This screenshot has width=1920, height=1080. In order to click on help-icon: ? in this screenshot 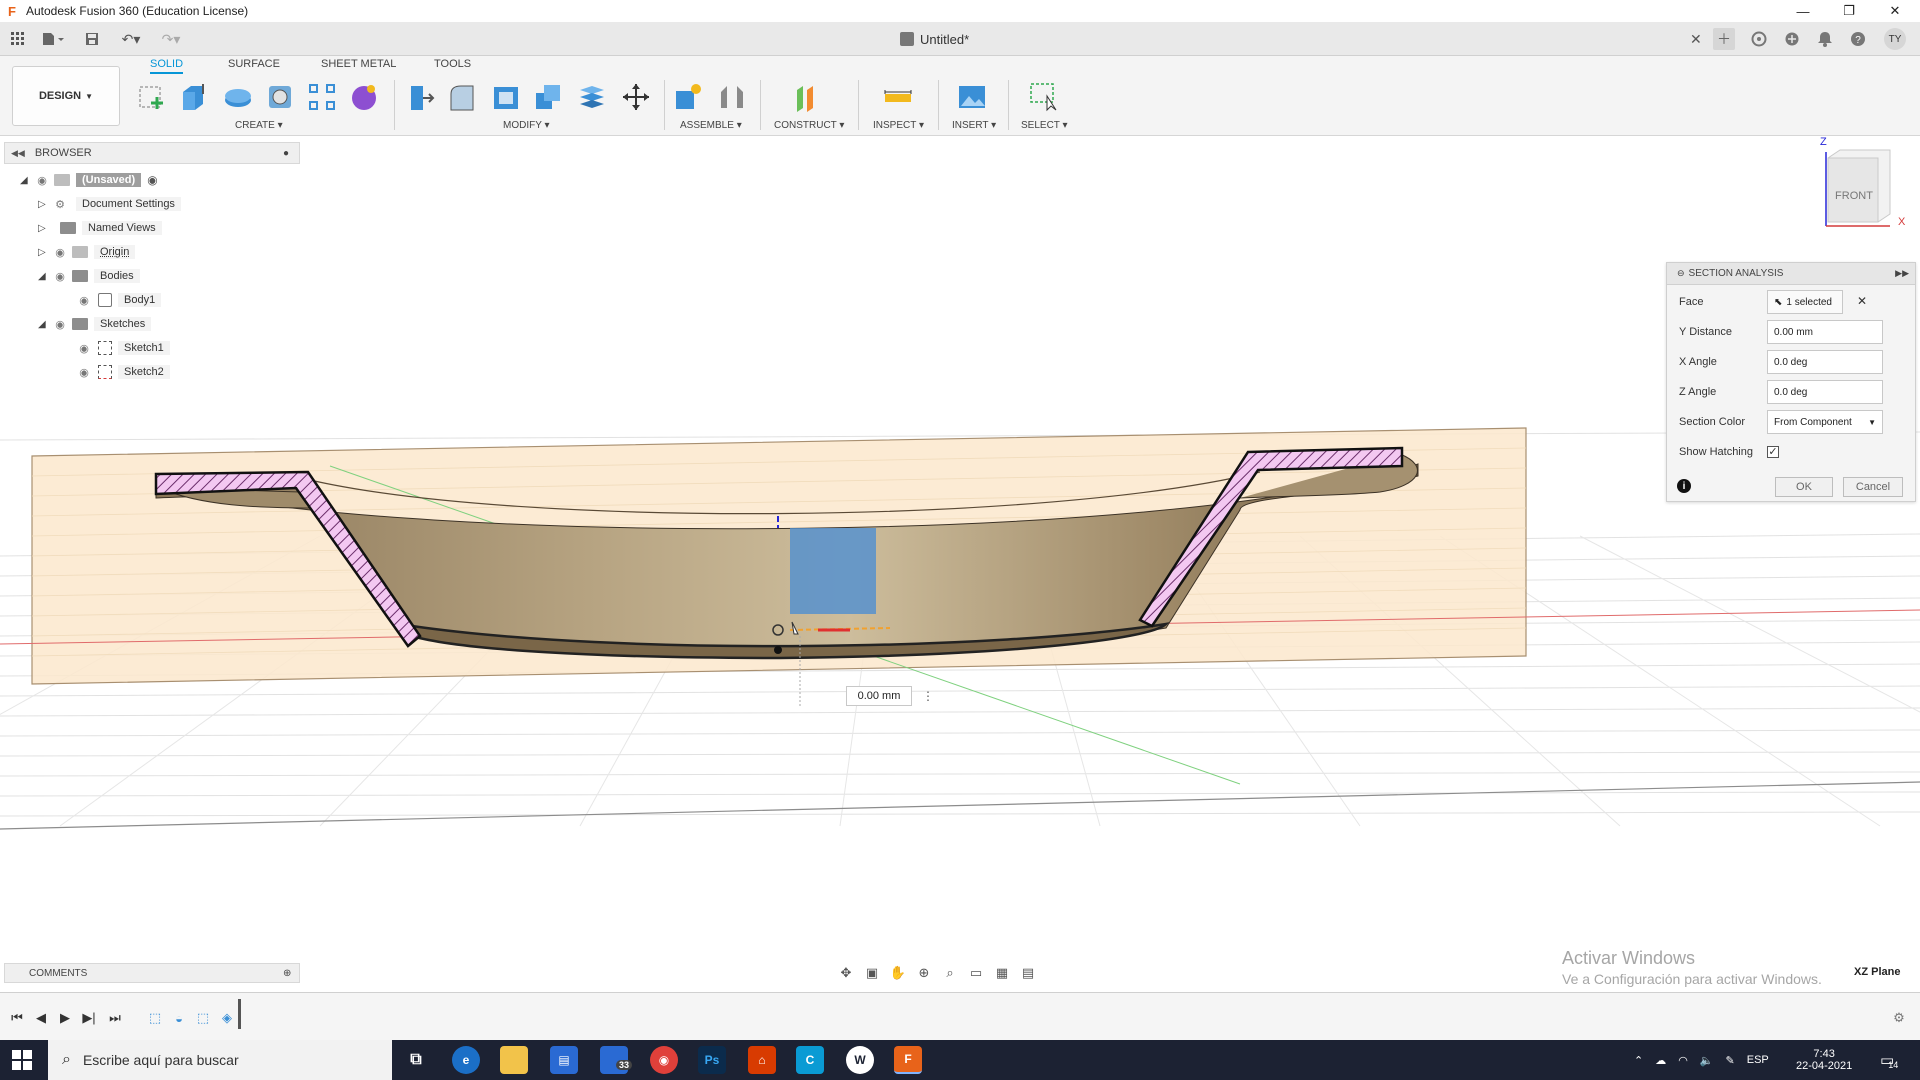, I will do `click(1858, 39)`.